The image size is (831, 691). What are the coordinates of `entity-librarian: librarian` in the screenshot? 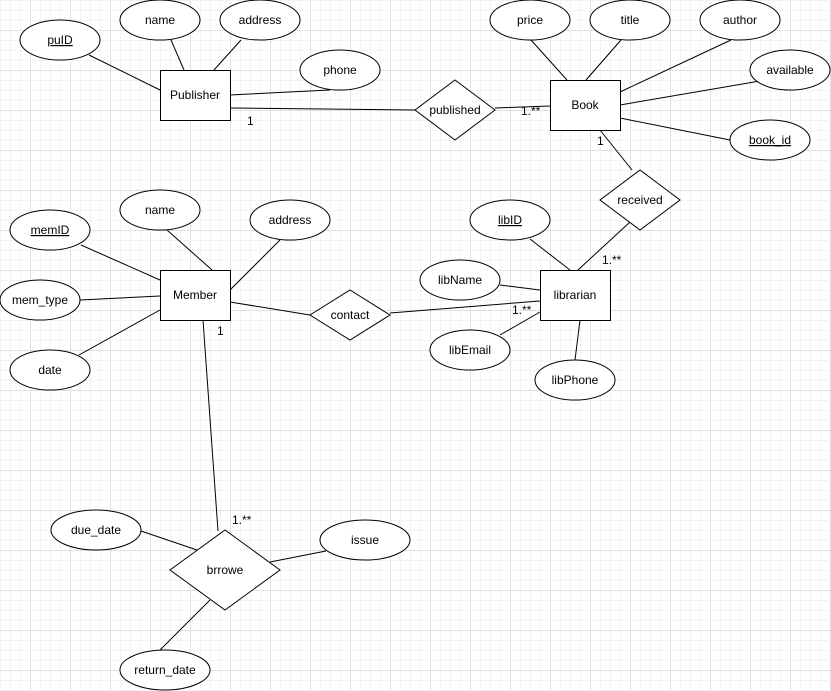 It's located at (575, 295).